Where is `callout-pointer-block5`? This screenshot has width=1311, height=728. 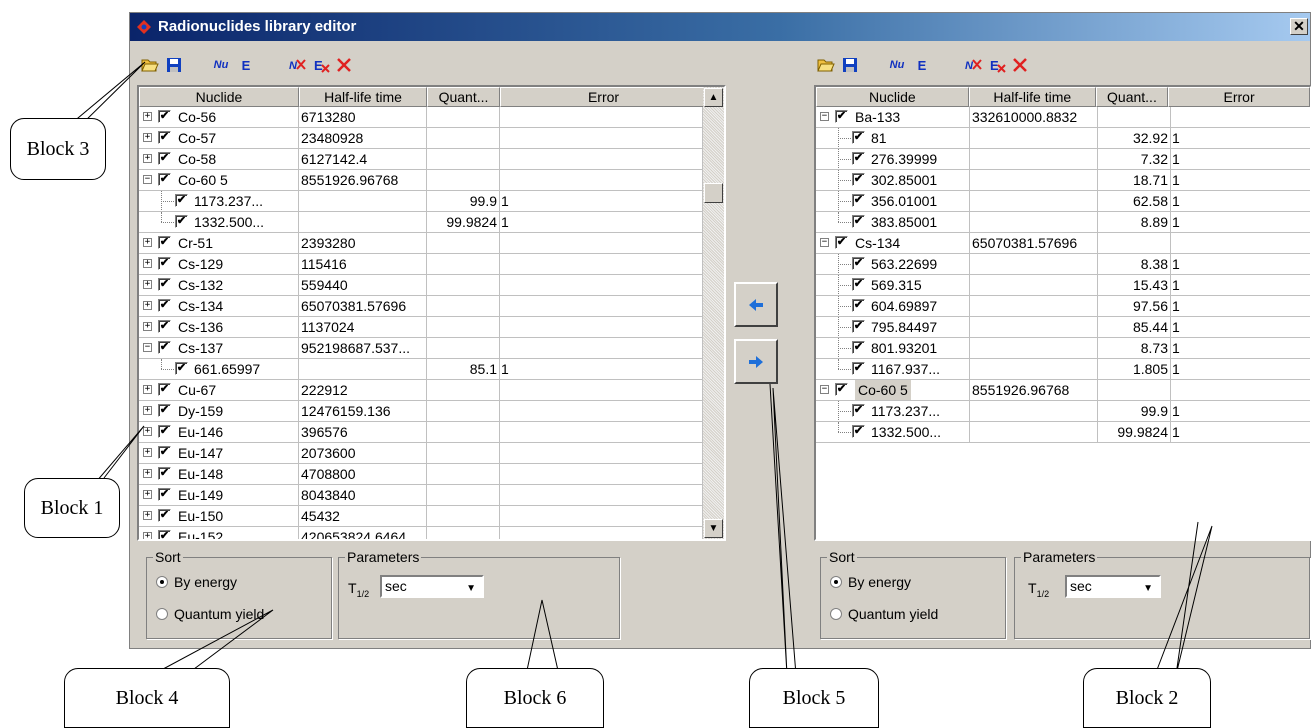
callout-pointer-block5 is located at coordinates (783, 529).